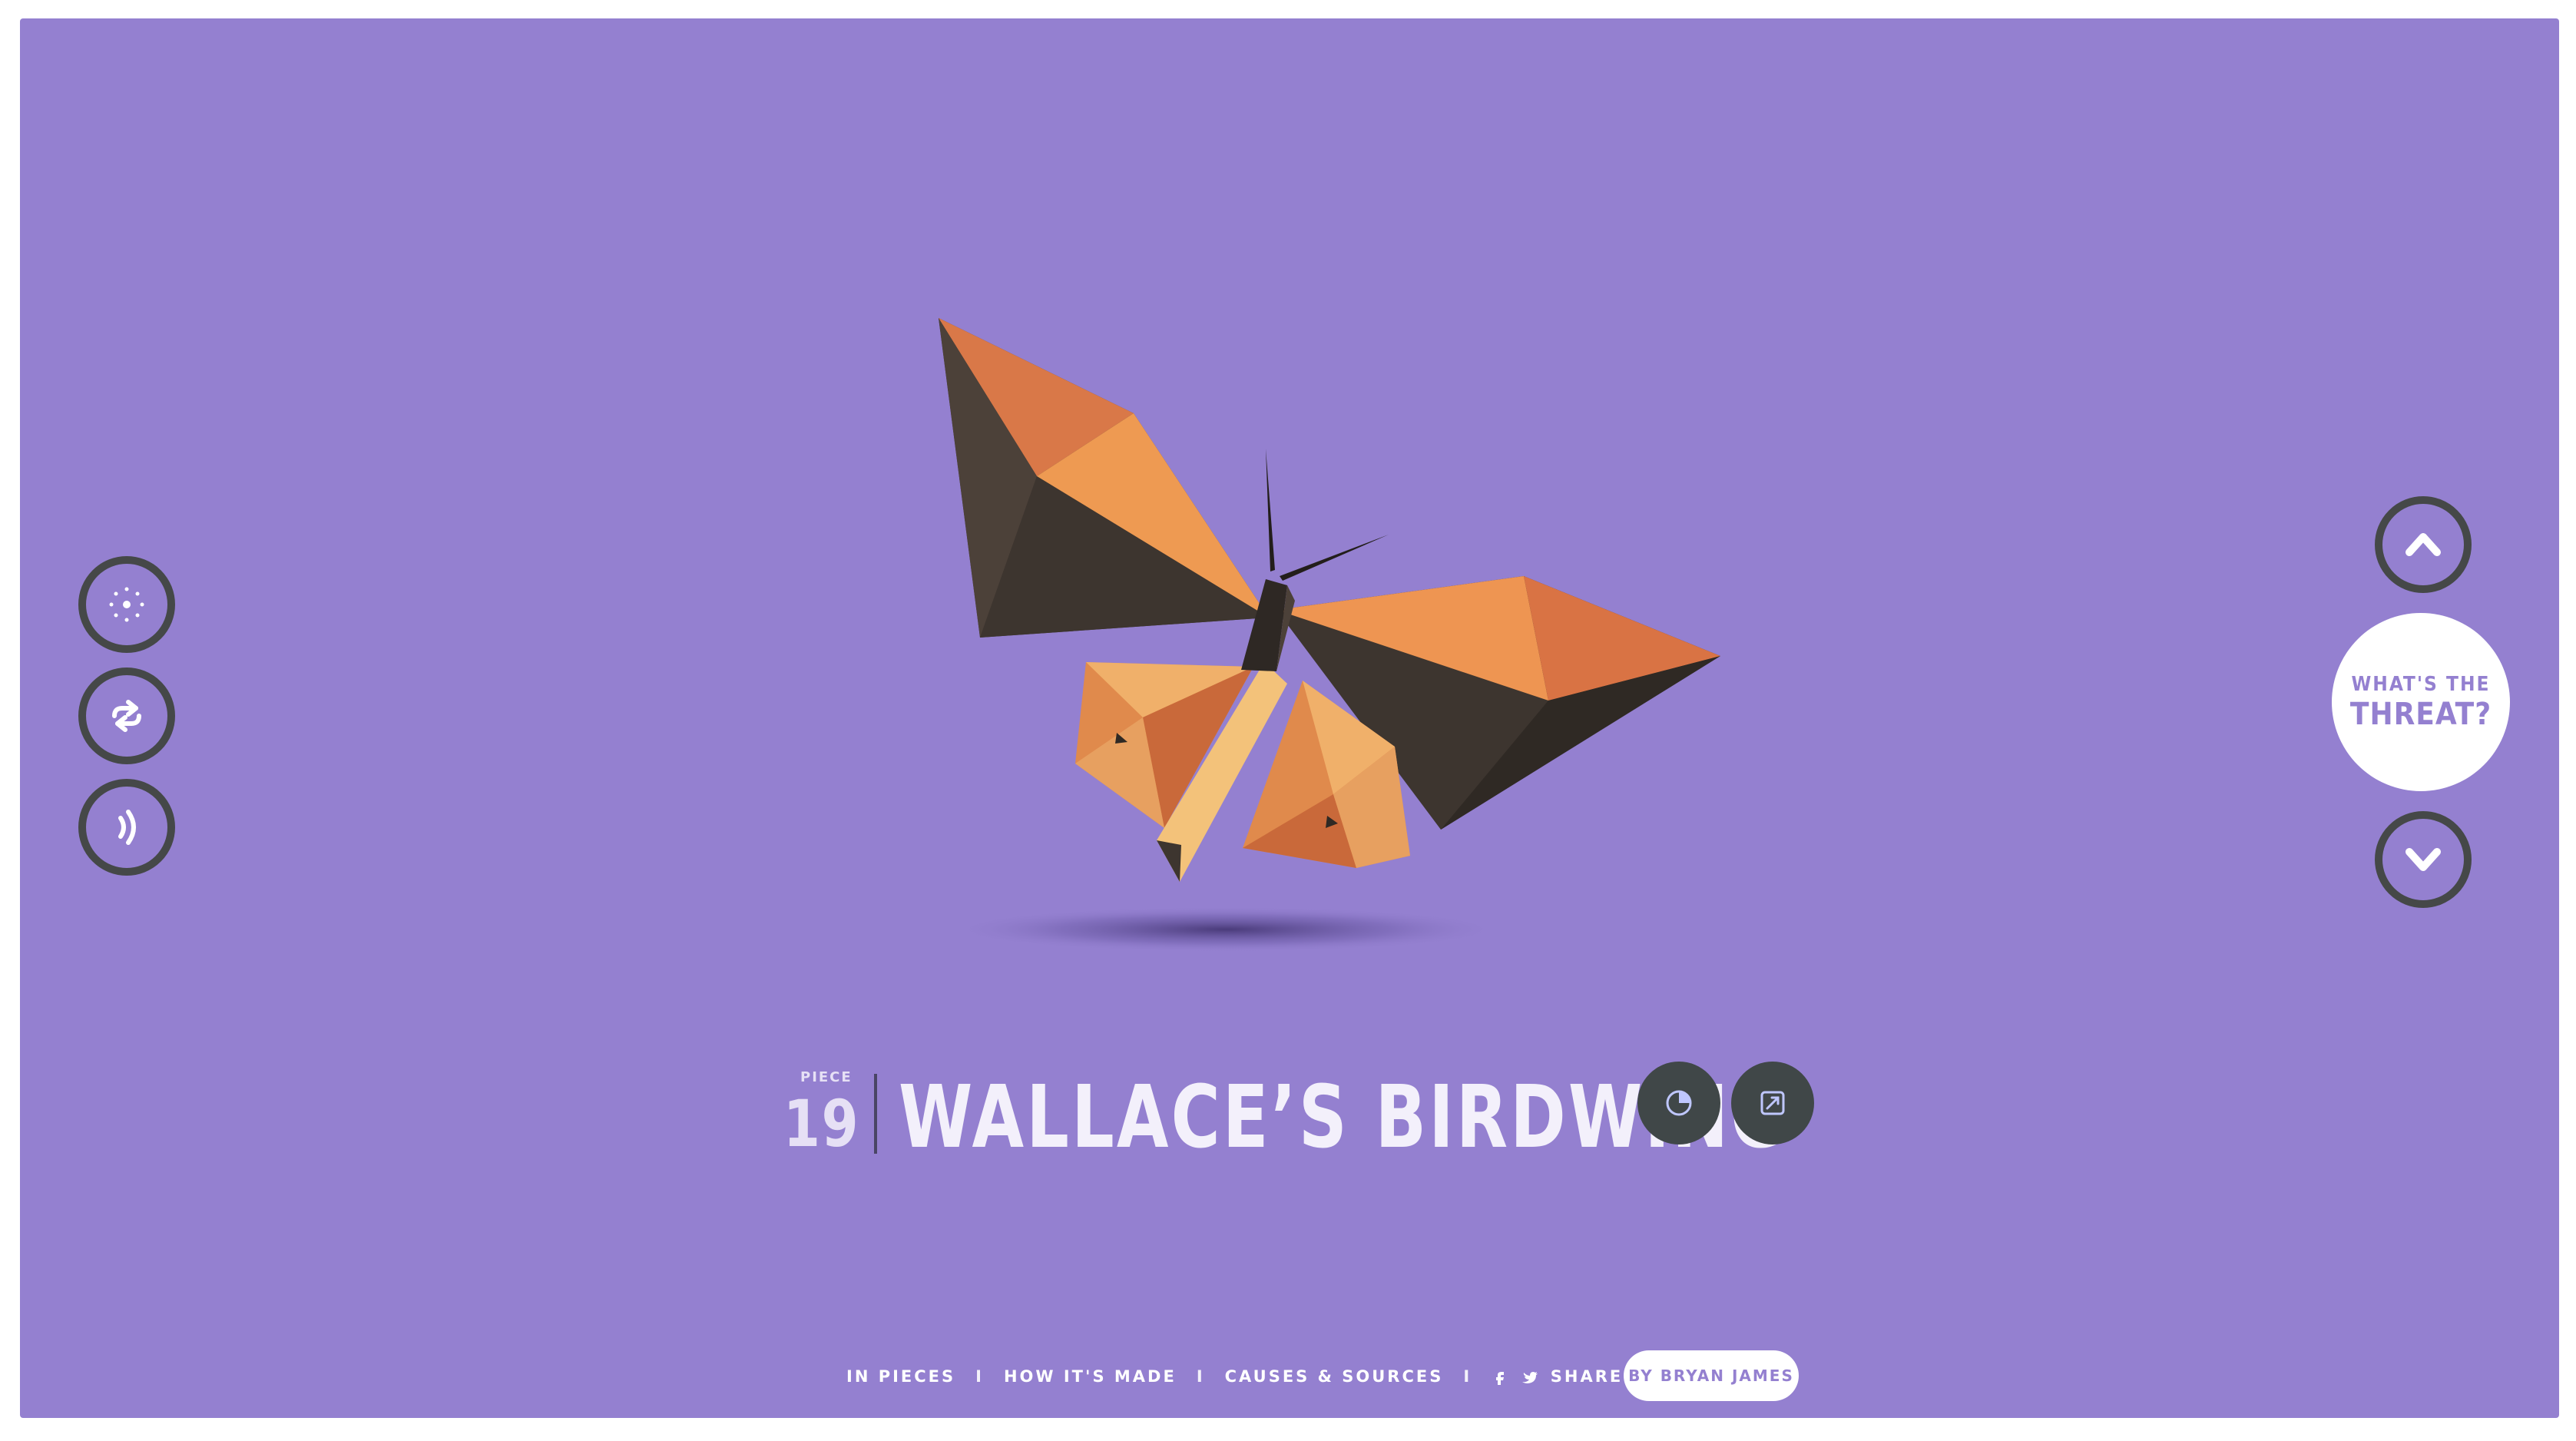 The height and width of the screenshot is (1441, 2576). Describe the element at coordinates (1500, 1378) in the screenshot. I see `facebook-icon` at that location.